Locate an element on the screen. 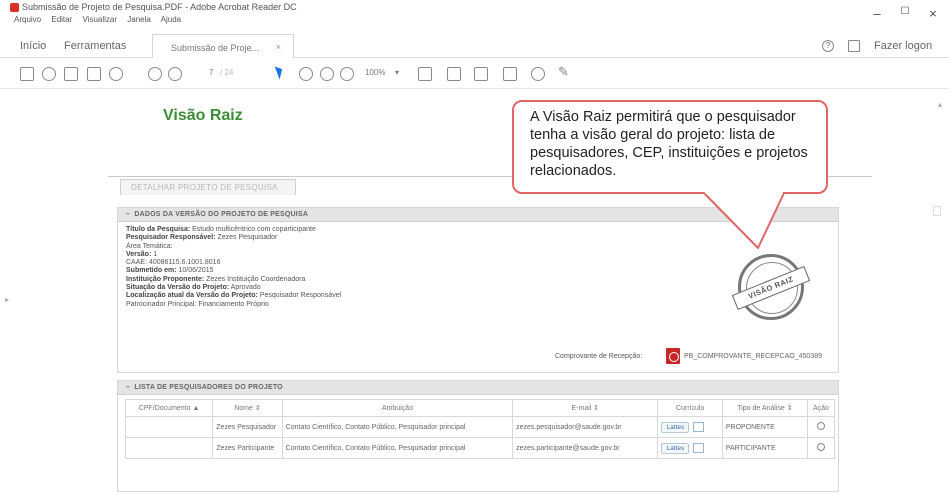 The width and height of the screenshot is (949, 495). field-situacao: Situação da Versão do Projeto: Aprovado is located at coordinates (193, 288).